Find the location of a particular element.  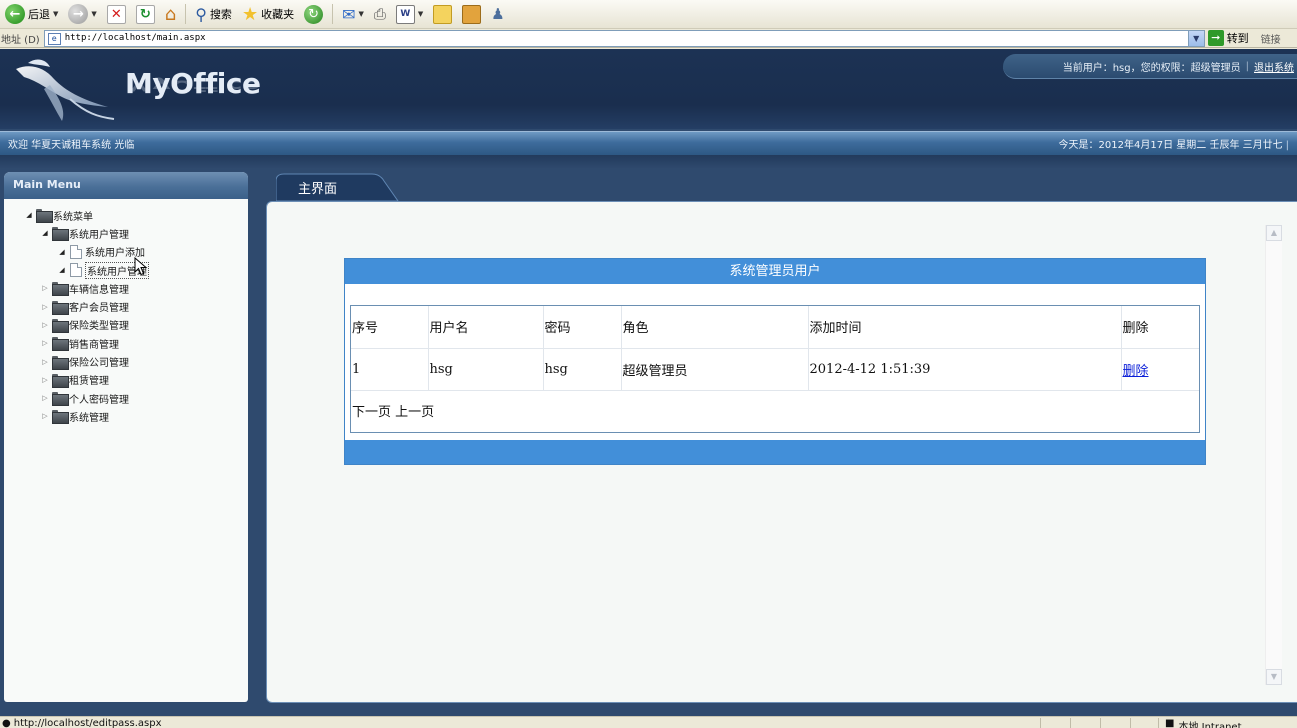

address-dropdown-icon: ▼ is located at coordinates (1196, 38).